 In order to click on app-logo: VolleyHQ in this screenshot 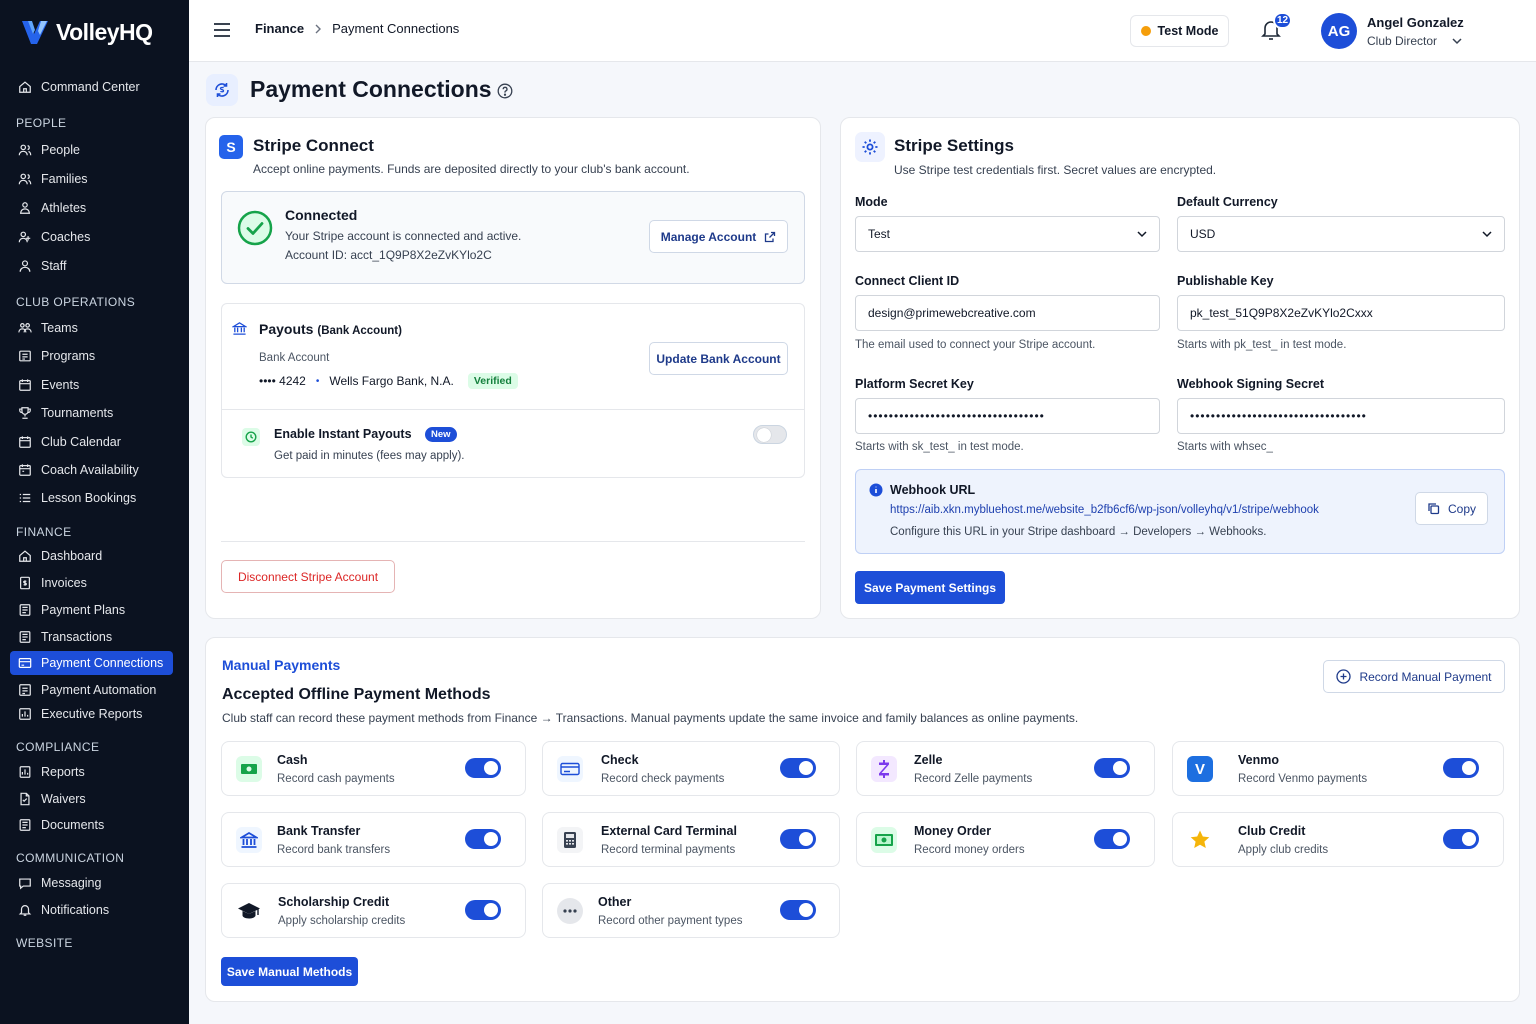, I will do `click(86, 32)`.